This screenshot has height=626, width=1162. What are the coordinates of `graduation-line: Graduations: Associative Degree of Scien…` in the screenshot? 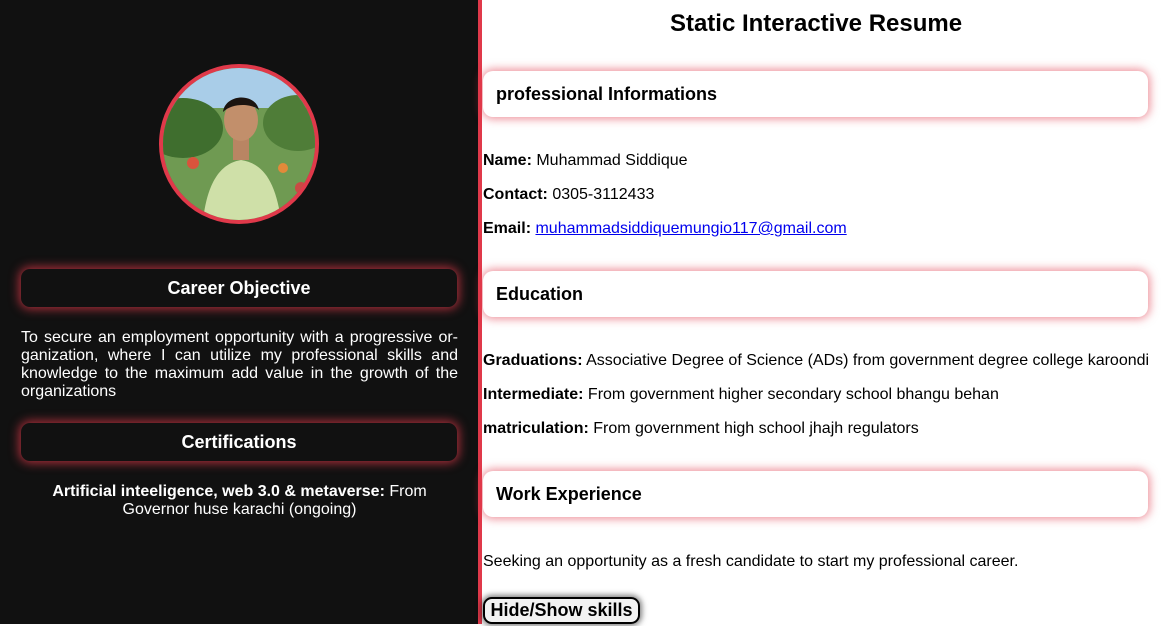 It's located at (816, 361).